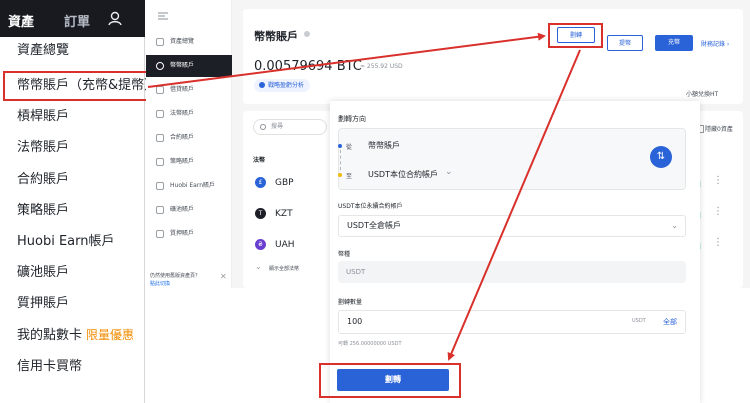  I want to click on sidebar-item-label: 合約賬戶, so click(182, 137).